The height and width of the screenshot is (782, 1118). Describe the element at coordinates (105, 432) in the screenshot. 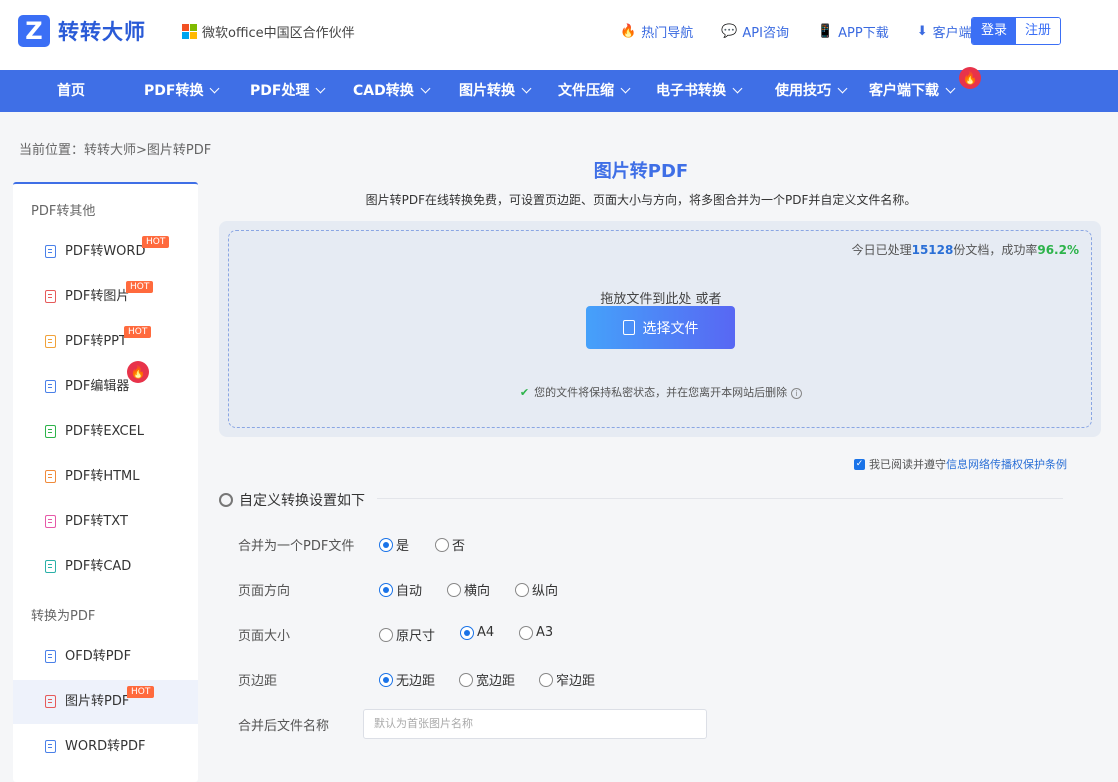

I see `sidebar-item-pdf-excel: PDF转EXCEL` at that location.